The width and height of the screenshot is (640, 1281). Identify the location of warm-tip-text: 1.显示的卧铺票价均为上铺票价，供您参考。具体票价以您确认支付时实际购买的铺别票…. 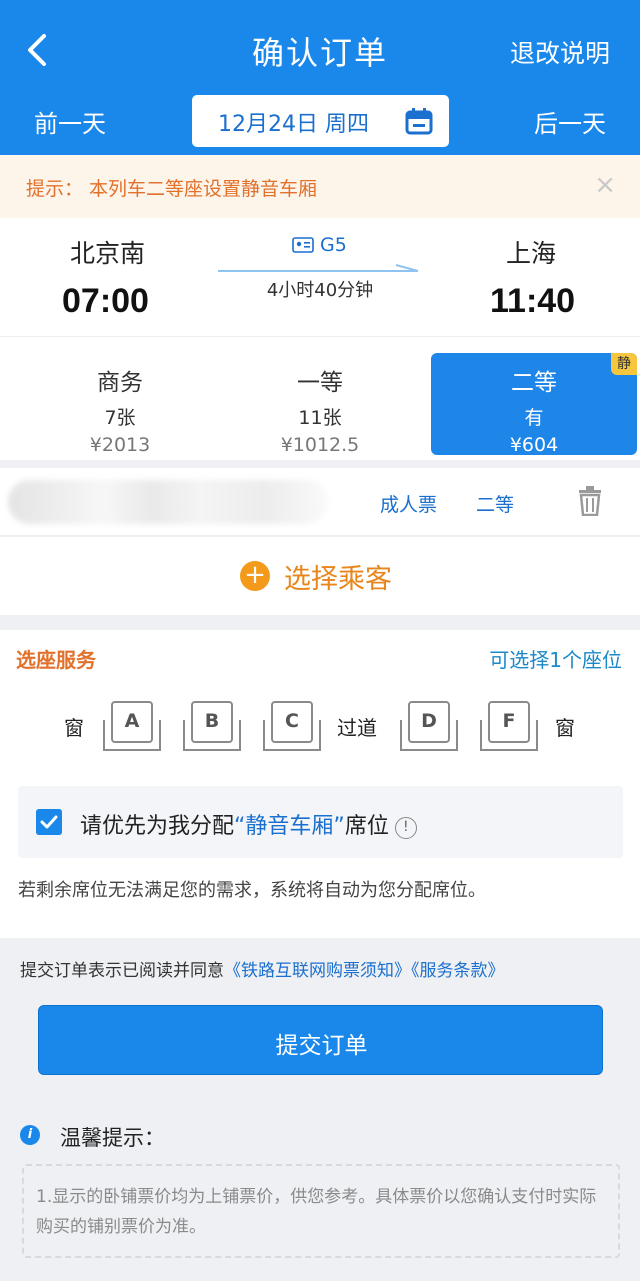
(316, 1212).